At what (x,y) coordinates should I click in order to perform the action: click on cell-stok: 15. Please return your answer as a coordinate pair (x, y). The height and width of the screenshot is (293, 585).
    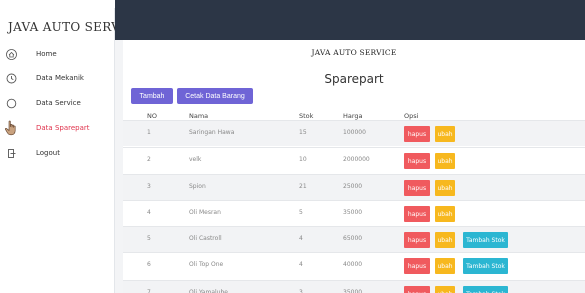
    Looking at the image, I should click on (303, 132).